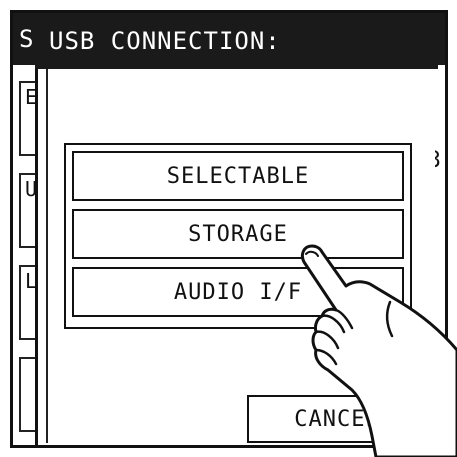  I want to click on option-storage-button: STORAGE, so click(238, 234).